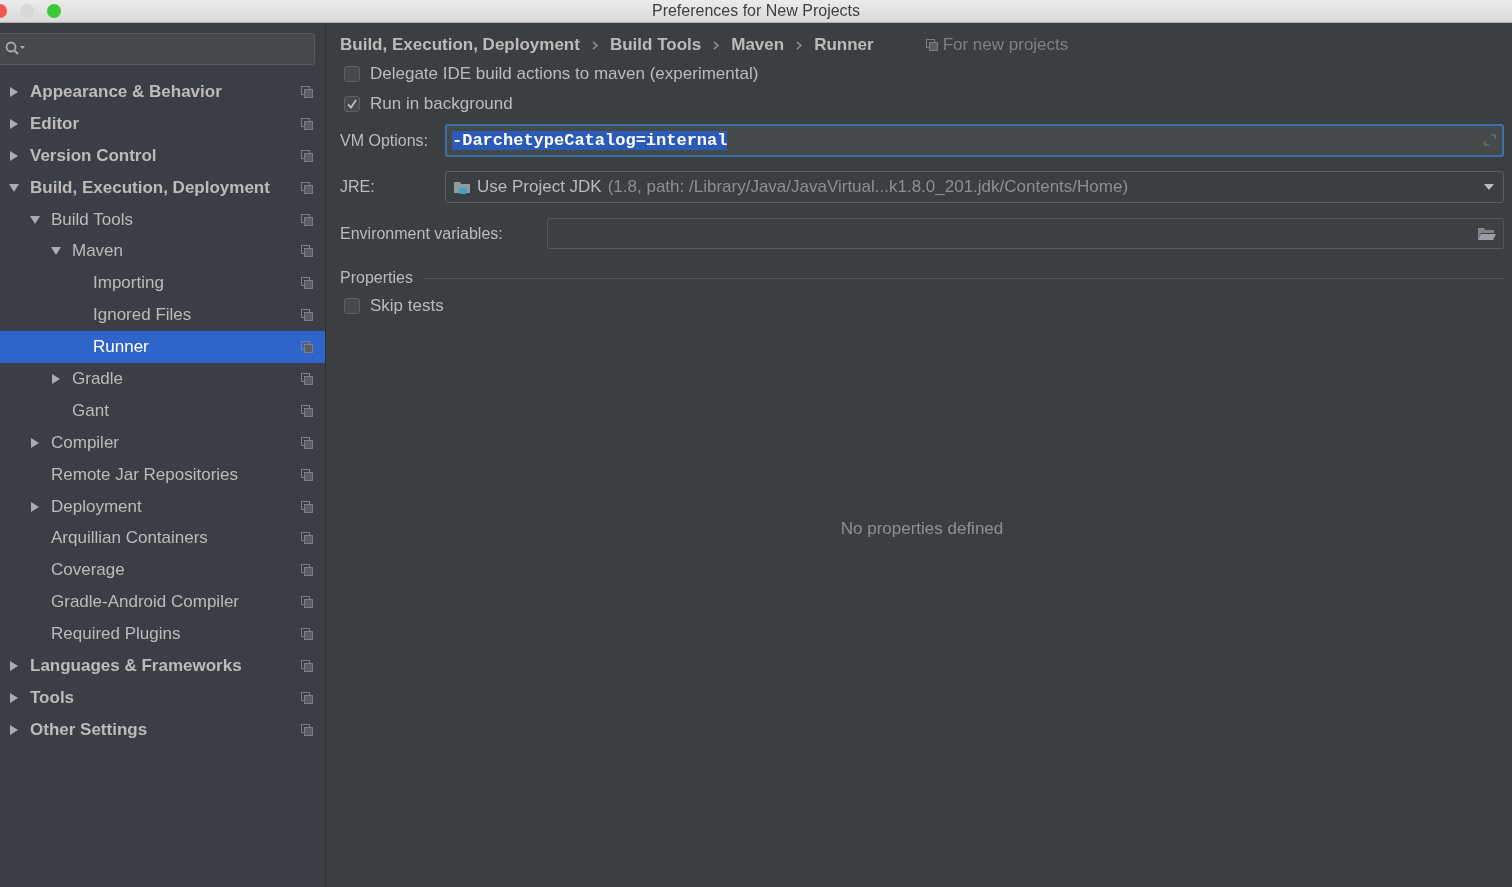 Image resolution: width=1512 pixels, height=887 pixels. I want to click on jre-dropdown: Use Project JDK (1.8, path: /Library/Java/JavaVirtual...k1.8.0_201.jdk/Contents/Home), so click(974, 187).